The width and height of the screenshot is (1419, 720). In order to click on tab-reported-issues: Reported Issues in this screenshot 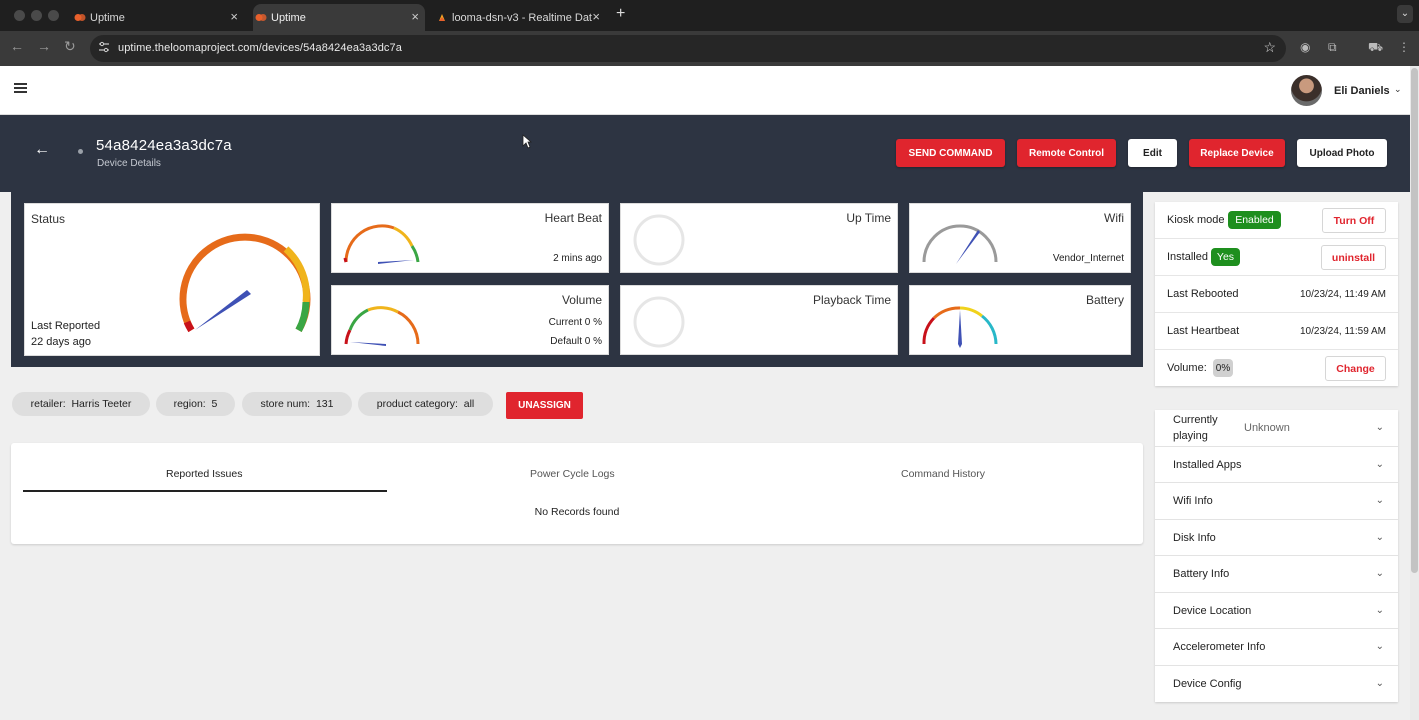, I will do `click(204, 474)`.